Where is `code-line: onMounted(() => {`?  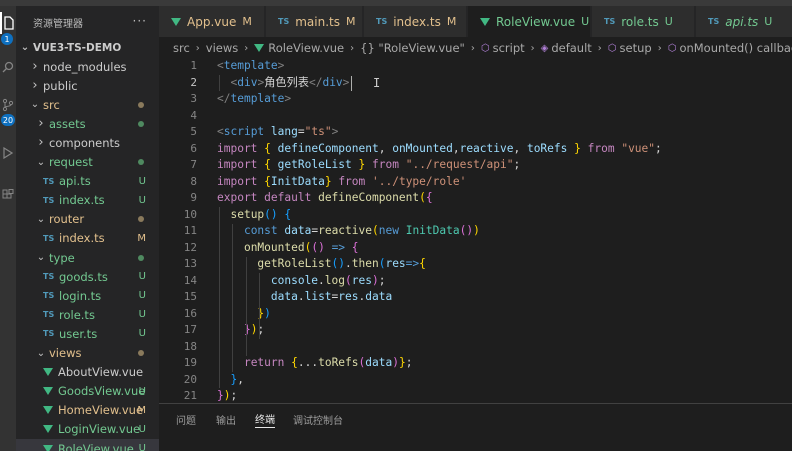 code-line: onMounted(() => { is located at coordinates (288, 248).